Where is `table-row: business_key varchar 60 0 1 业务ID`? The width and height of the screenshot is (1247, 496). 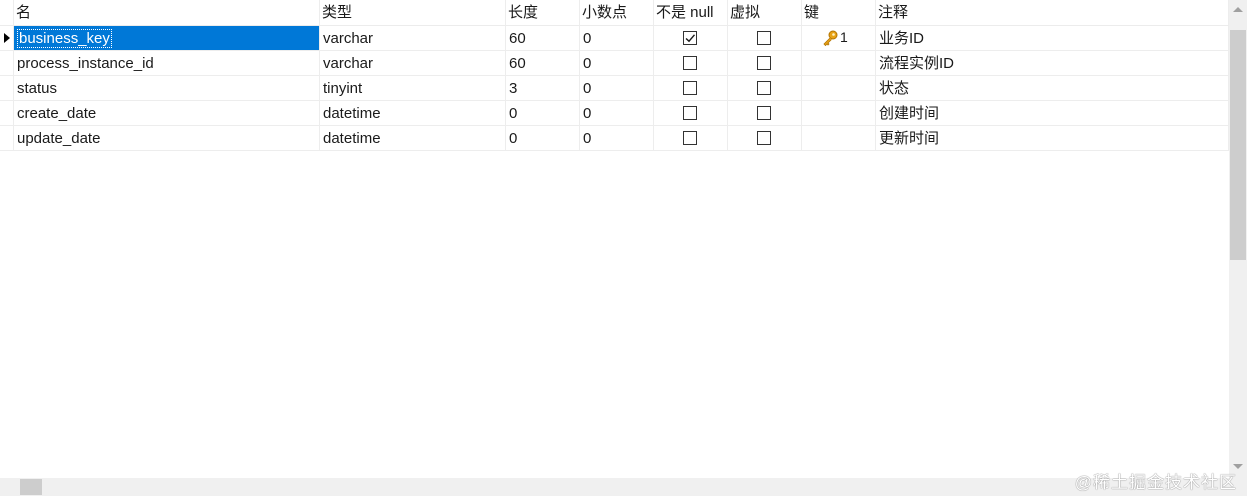
table-row: business_key varchar 60 0 1 业务ID is located at coordinates (614, 38).